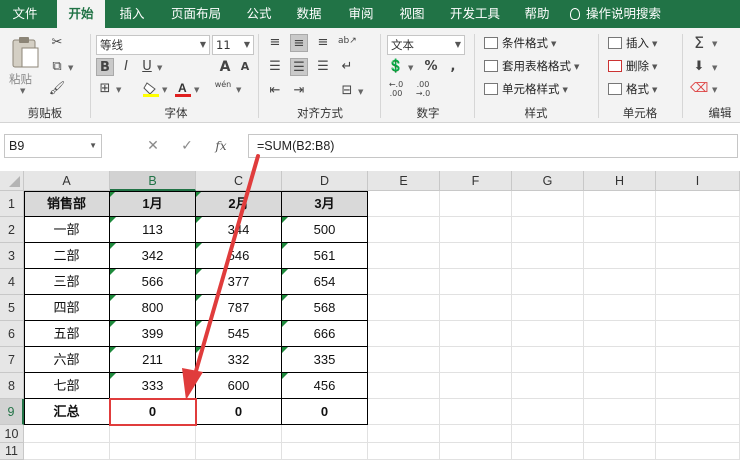 The image size is (740, 460). Describe the element at coordinates (404, 256) in the screenshot. I see `cell-e3` at that location.